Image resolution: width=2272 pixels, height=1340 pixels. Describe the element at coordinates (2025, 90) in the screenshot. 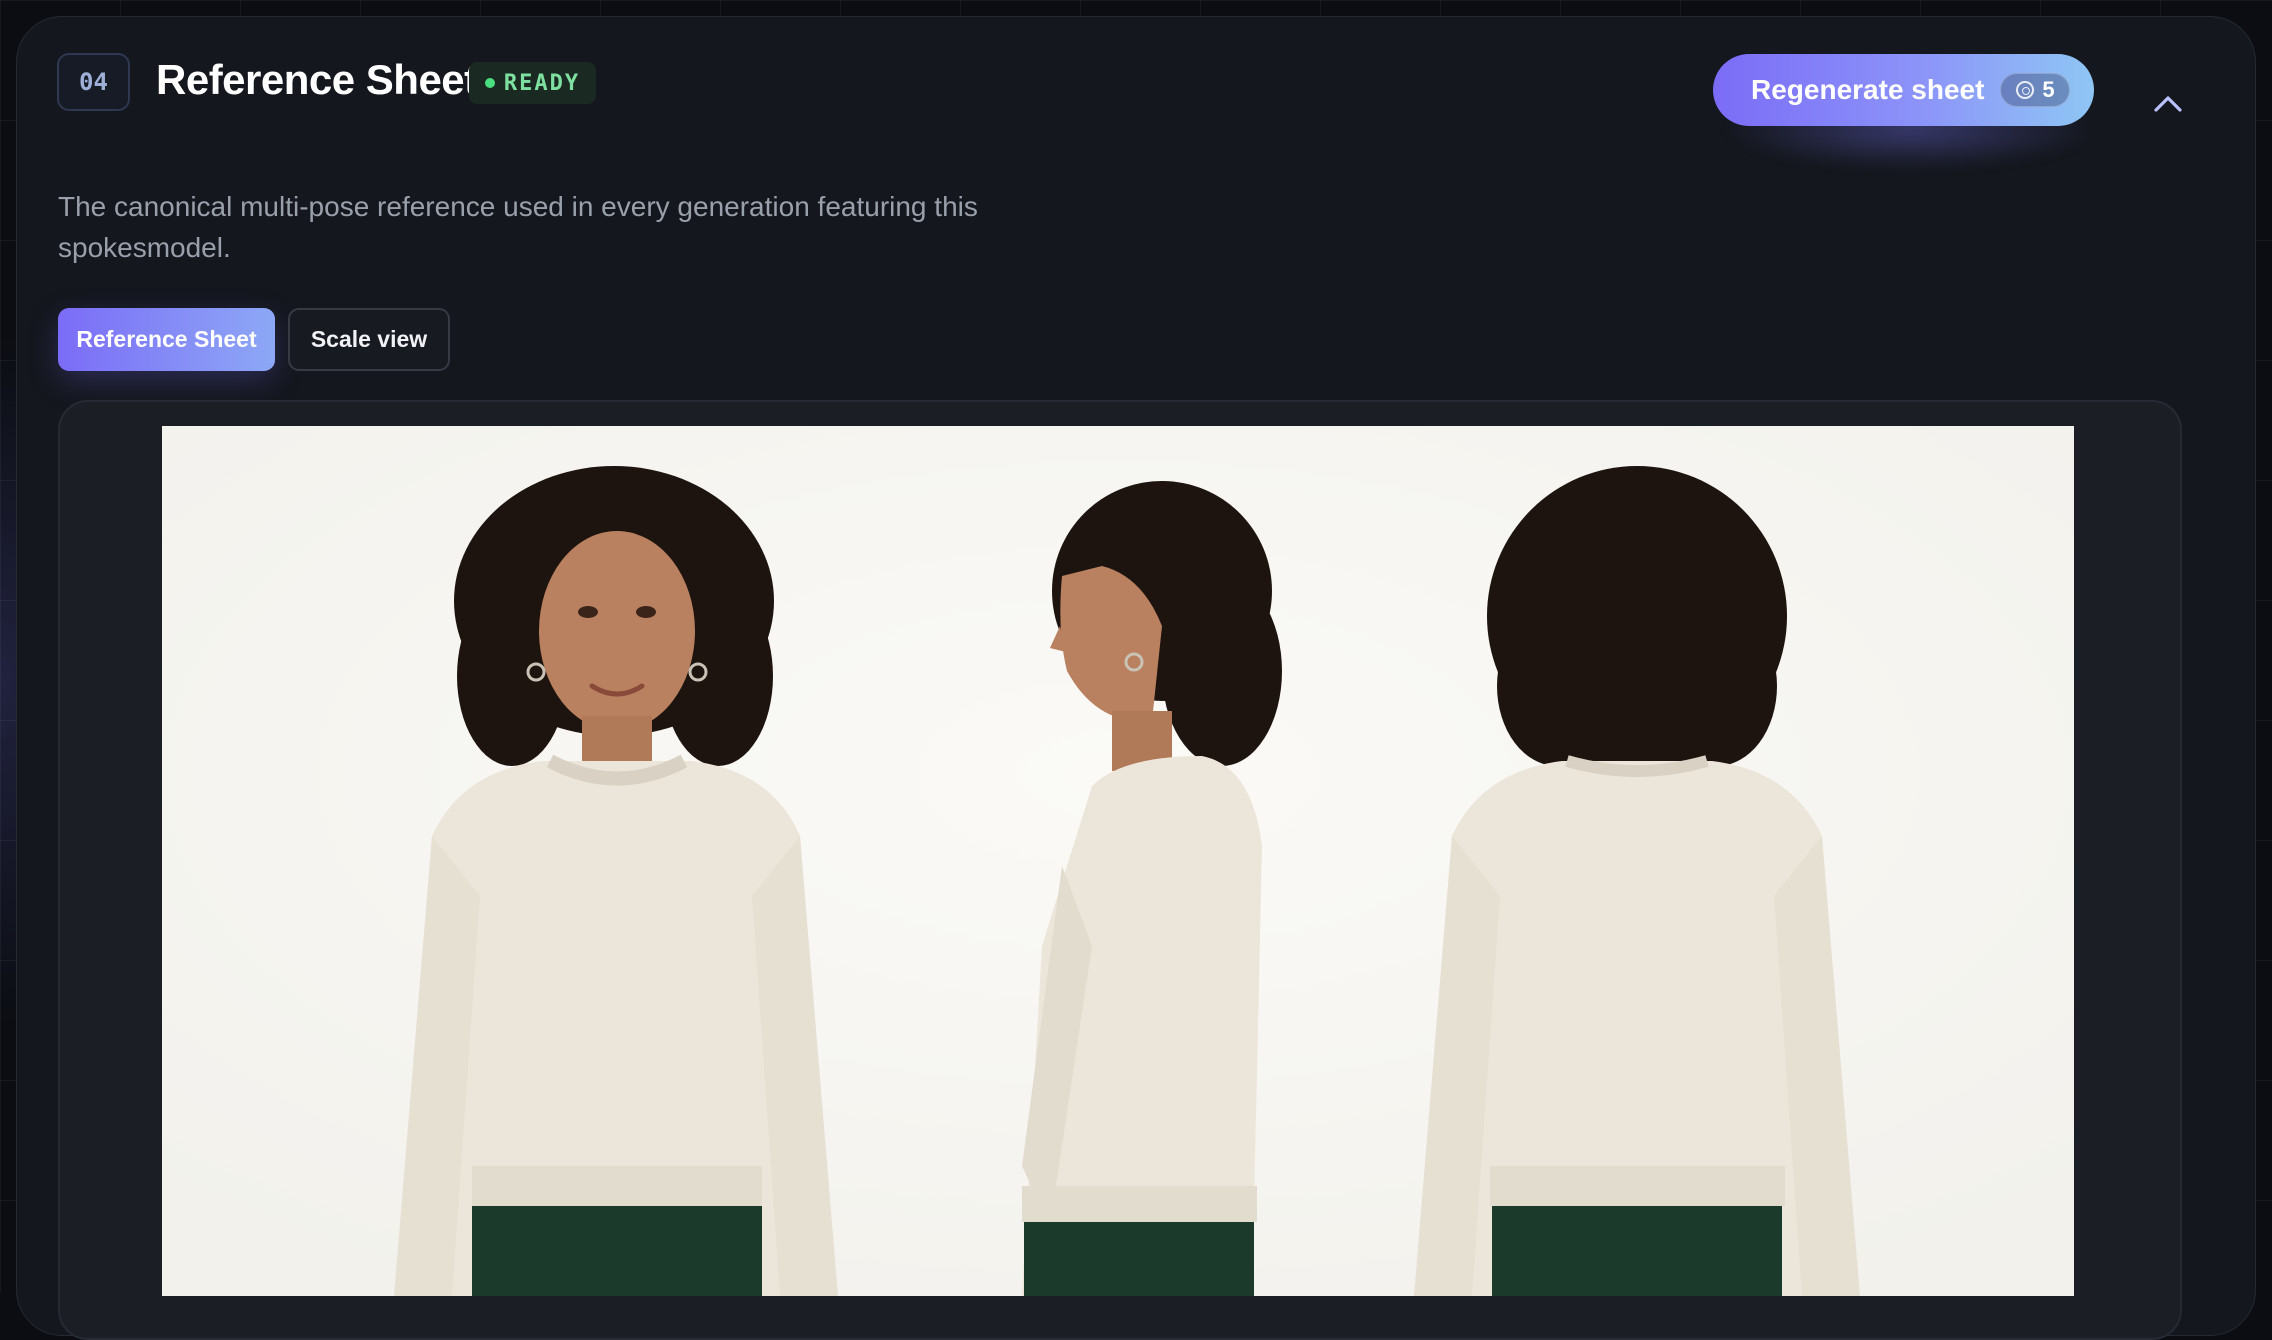

I see `coin-icon` at that location.